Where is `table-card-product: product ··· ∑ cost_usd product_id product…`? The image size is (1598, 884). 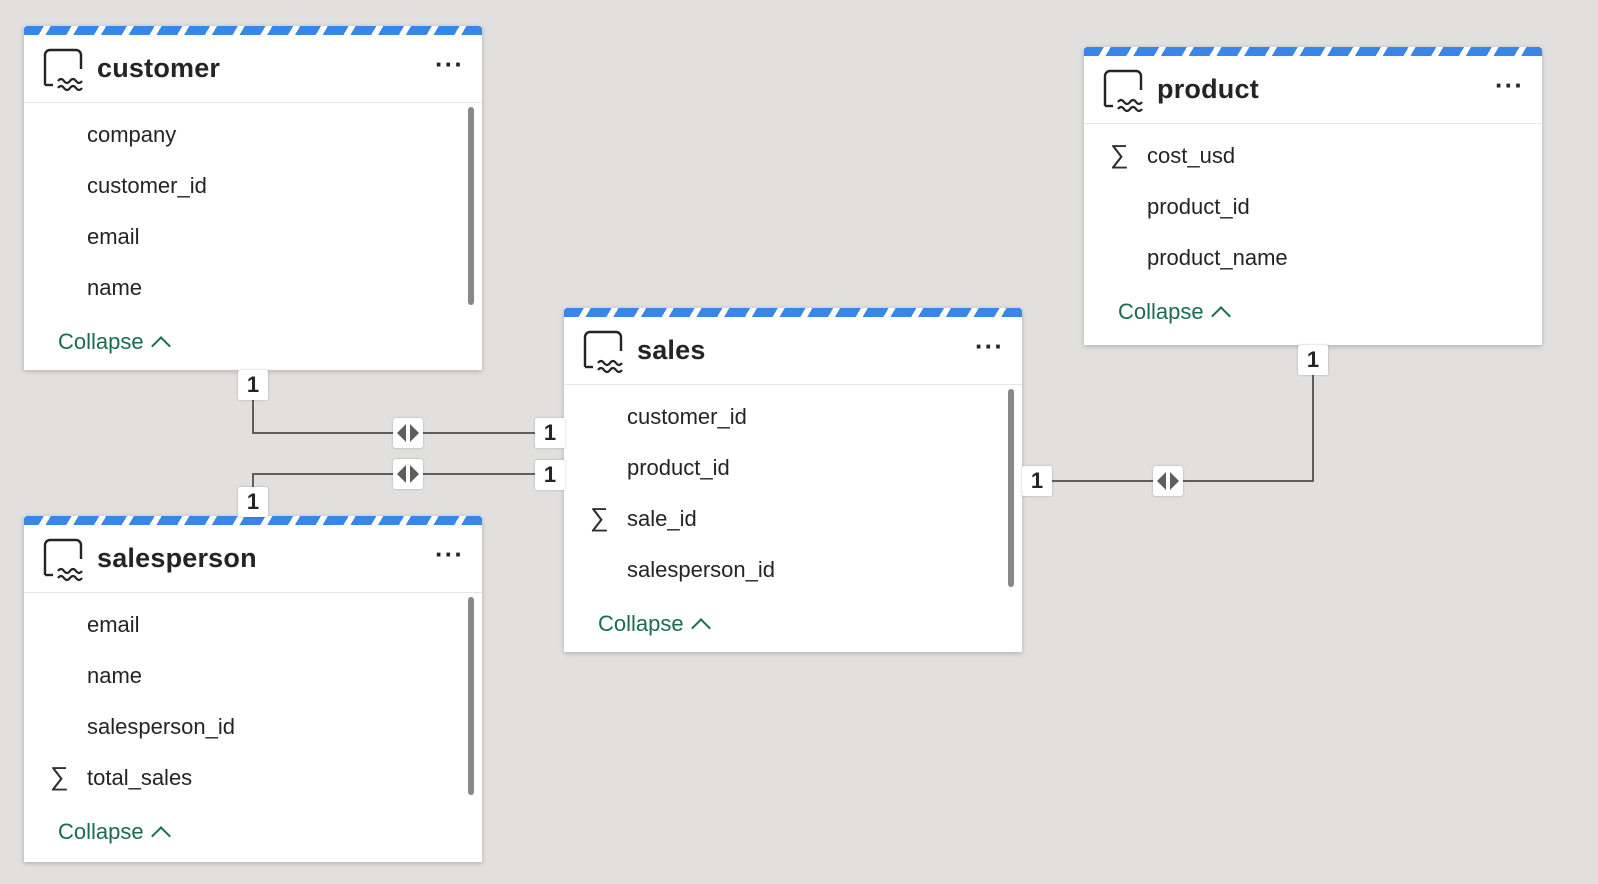
table-card-product: product ··· ∑ cost_usd product_id product… is located at coordinates (1313, 196).